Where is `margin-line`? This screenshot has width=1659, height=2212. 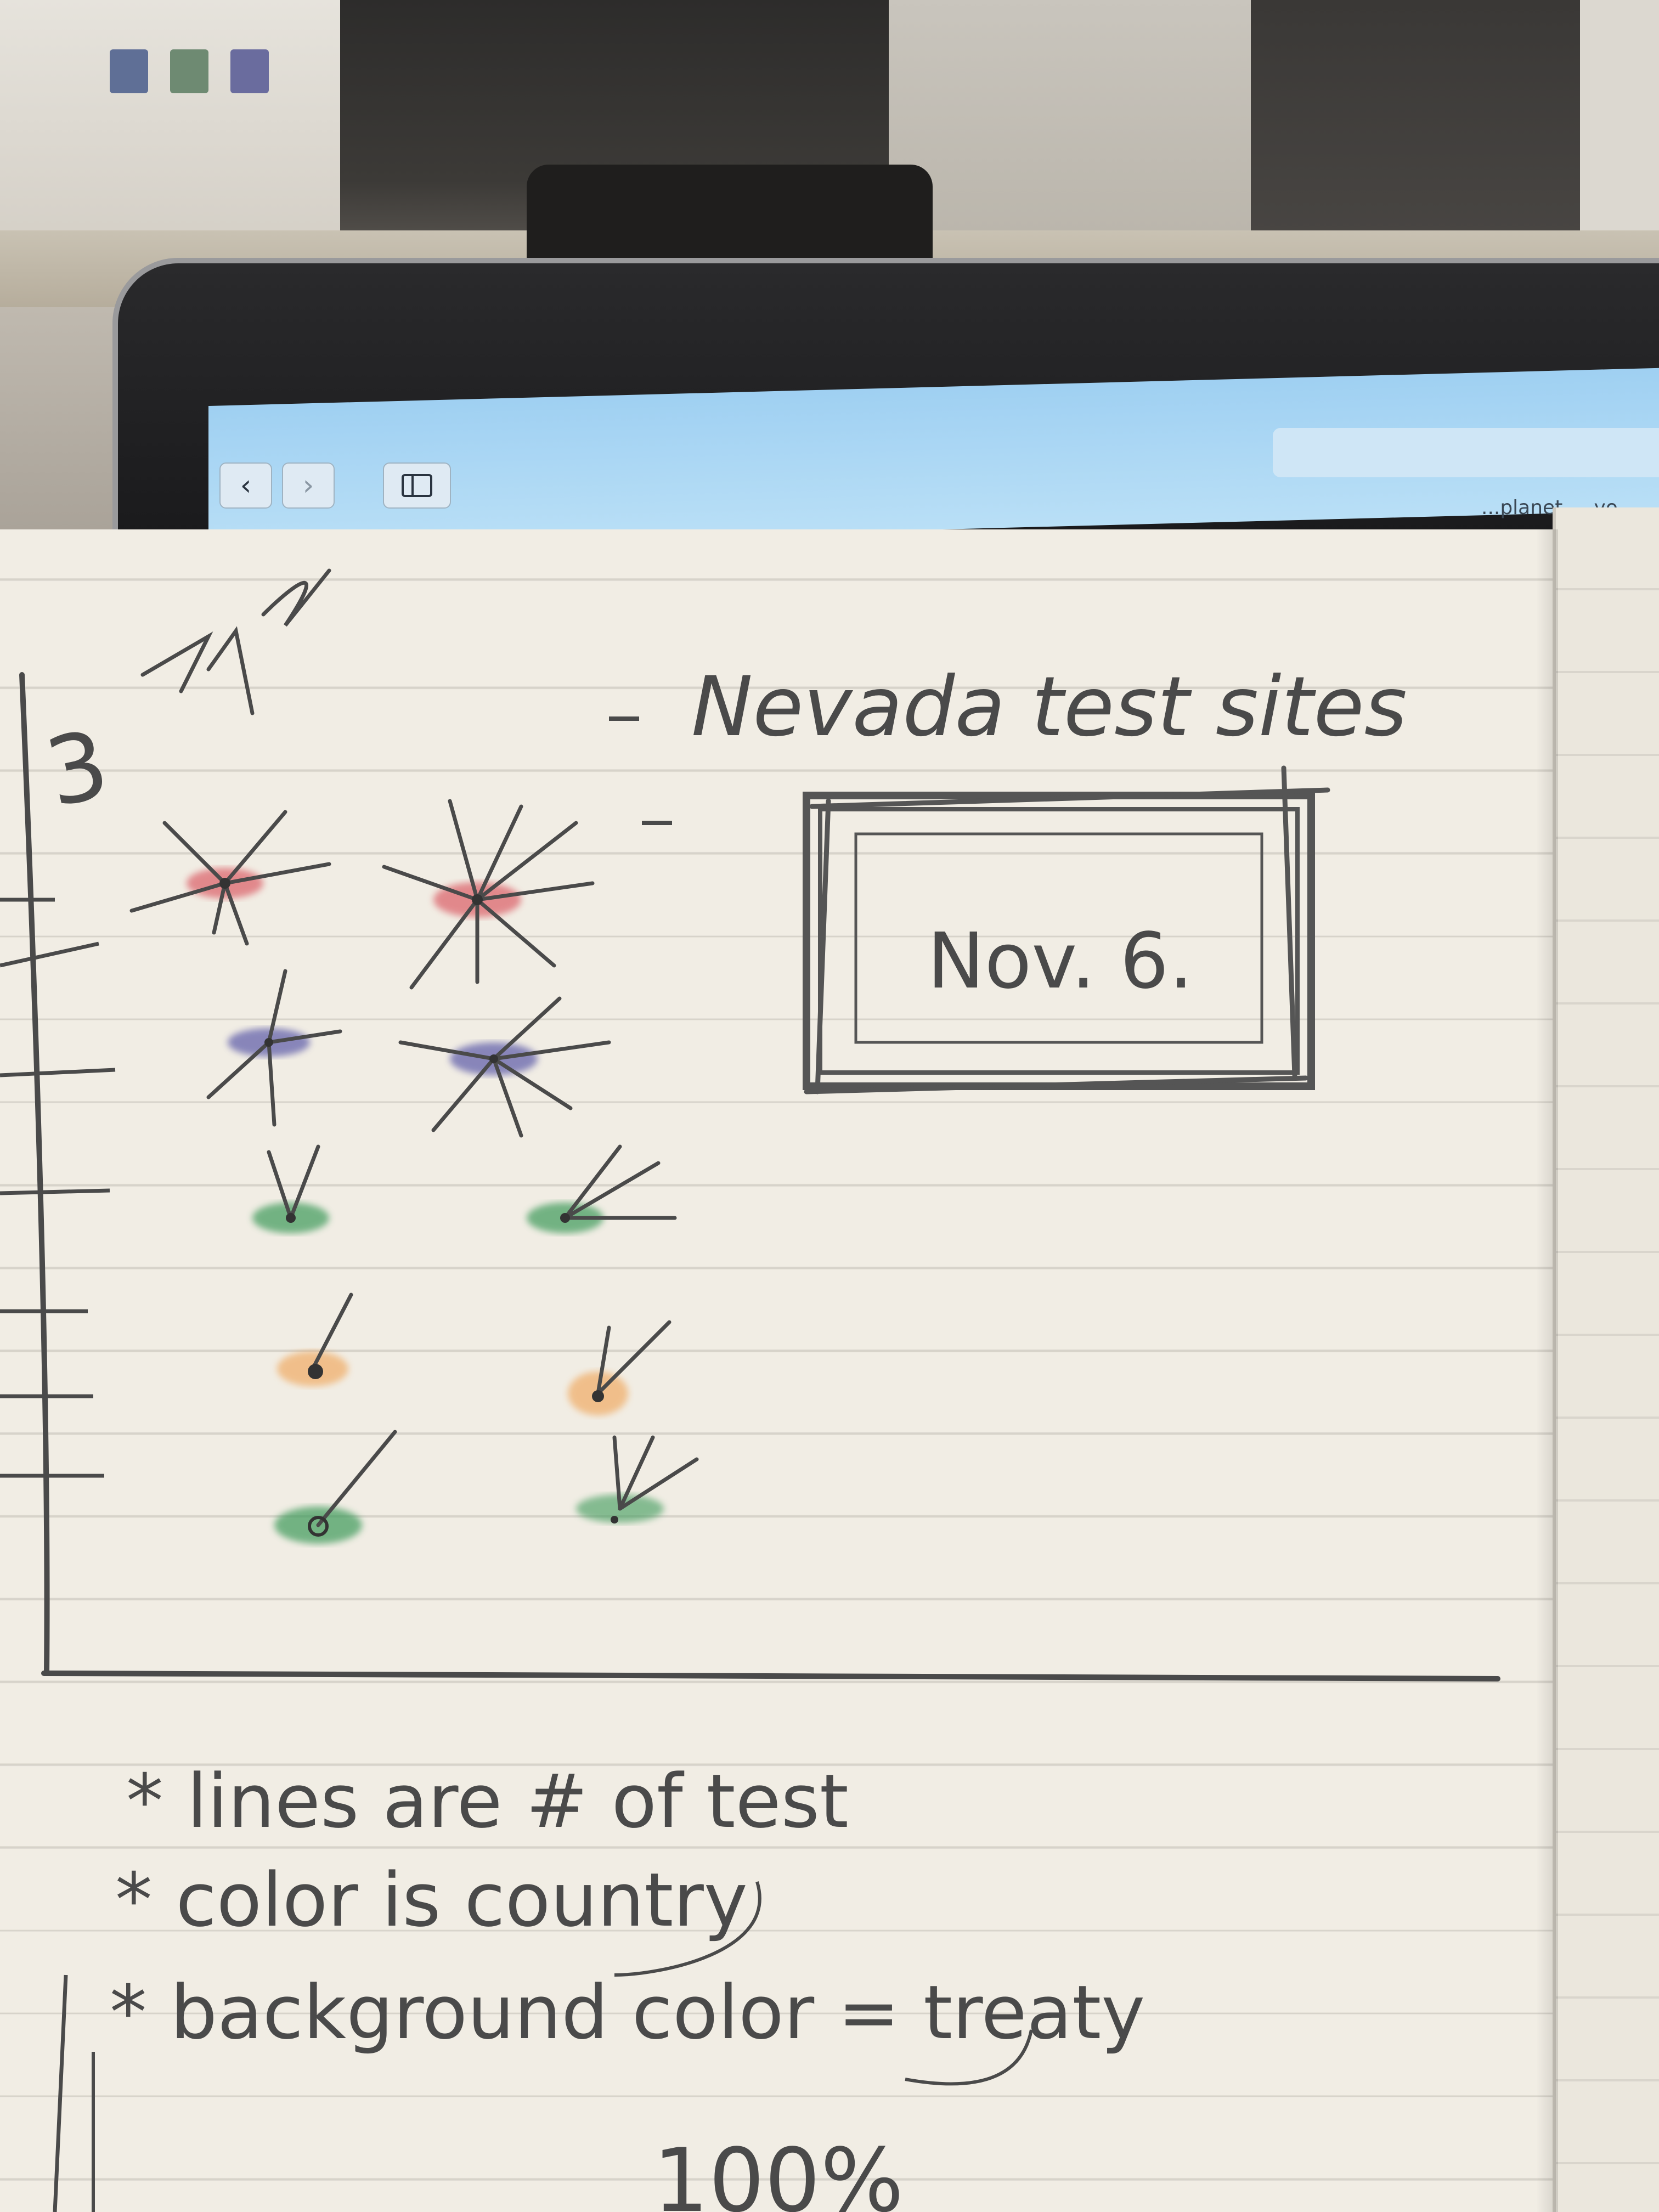 margin-line is located at coordinates (60, 2093).